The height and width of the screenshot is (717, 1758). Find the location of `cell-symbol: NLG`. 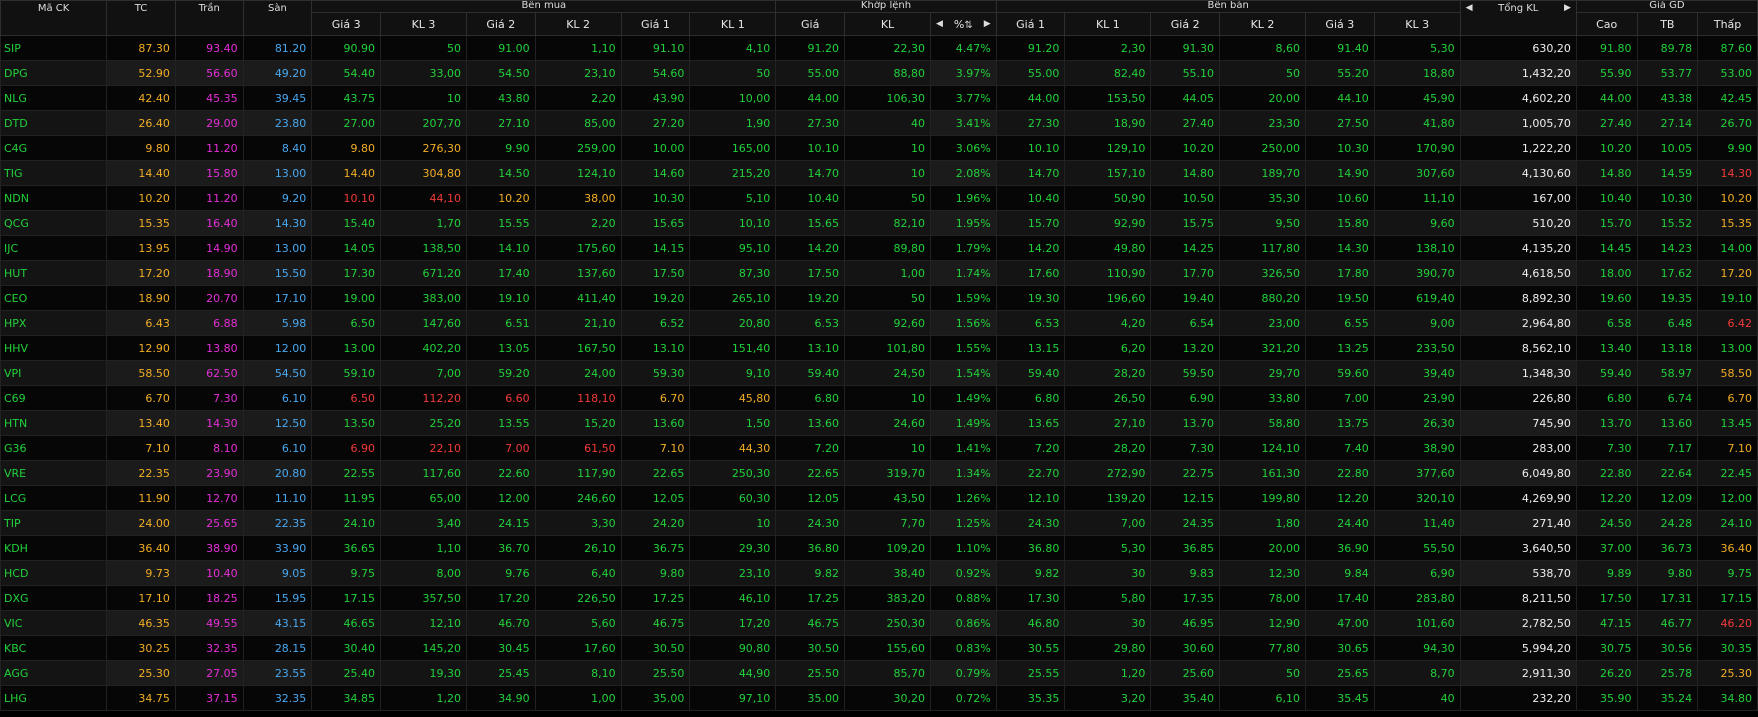

cell-symbol: NLG is located at coordinates (54, 98).